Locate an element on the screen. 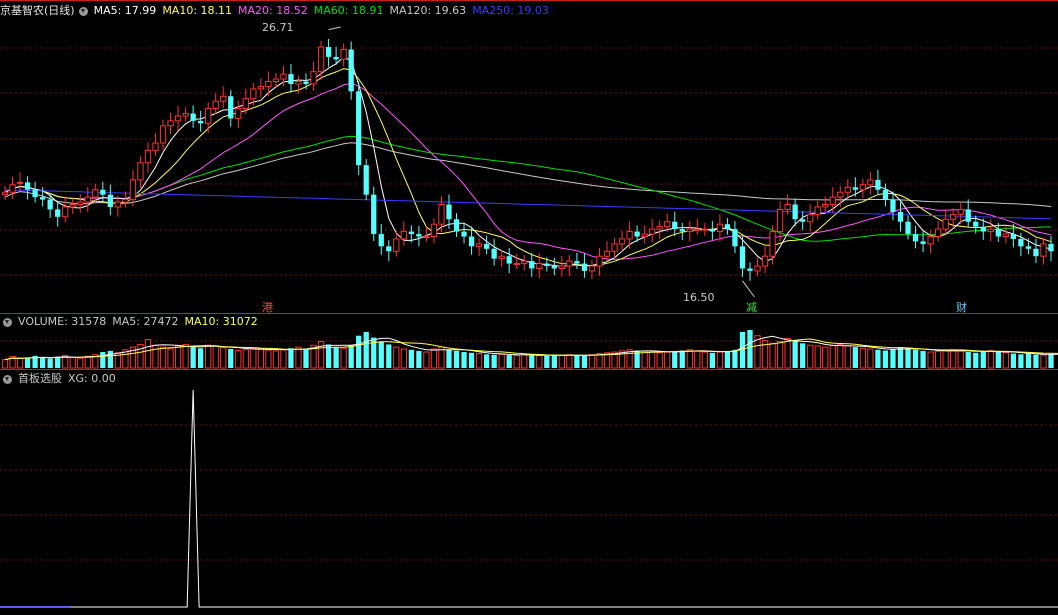 Image resolution: width=1058 pixels, height=615 pixels. volume-value: VOLUME: 31578 is located at coordinates (62, 321).